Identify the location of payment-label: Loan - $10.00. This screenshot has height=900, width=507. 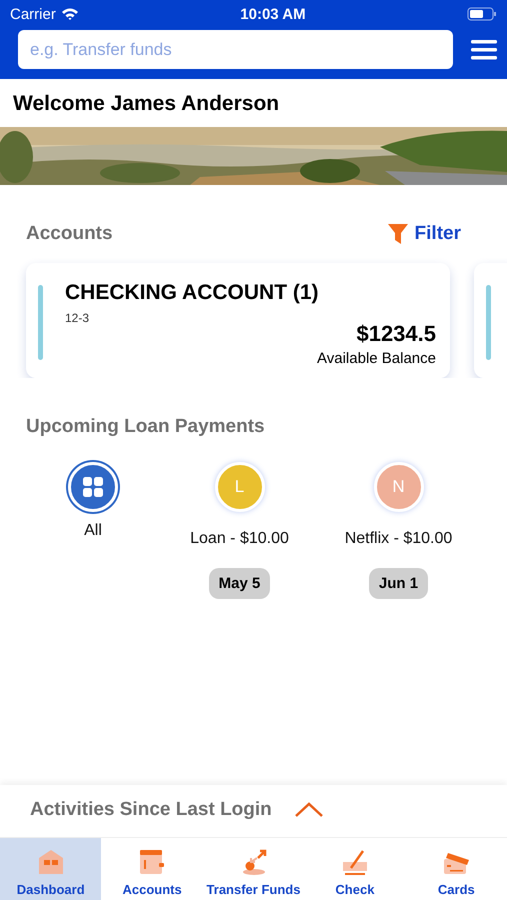
(239, 539).